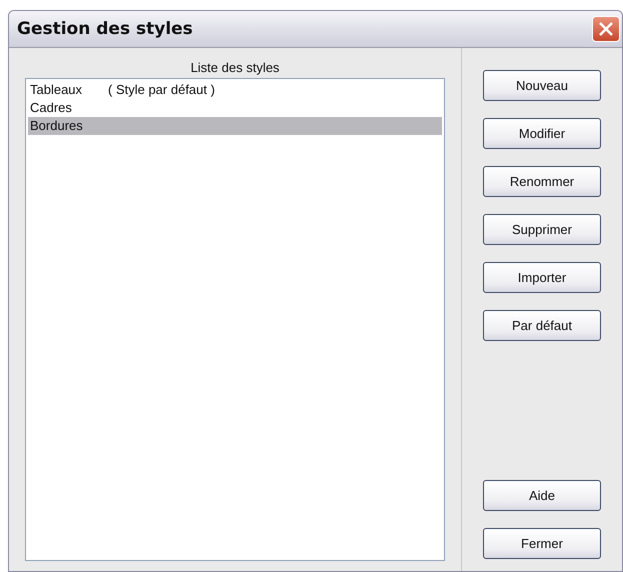  Describe the element at coordinates (235, 126) in the screenshot. I see `list-item: Bordures` at that location.